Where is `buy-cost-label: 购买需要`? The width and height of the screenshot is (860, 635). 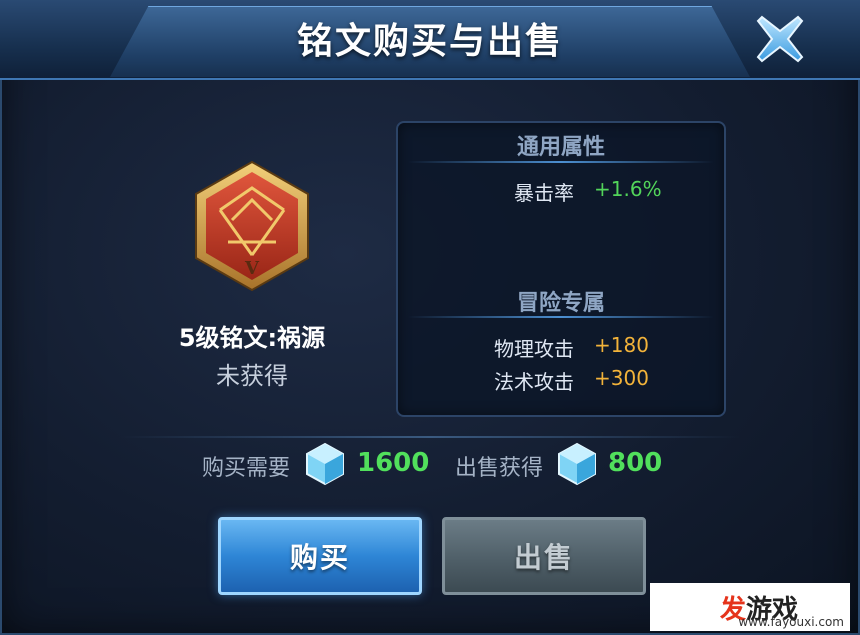 buy-cost-label: 购买需要 is located at coordinates (246, 468).